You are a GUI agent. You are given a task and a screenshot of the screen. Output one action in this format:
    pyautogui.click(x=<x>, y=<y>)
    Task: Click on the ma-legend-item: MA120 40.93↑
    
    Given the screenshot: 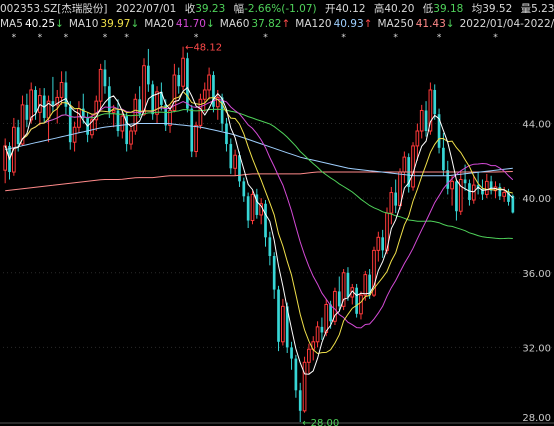 What is the action you would take?
    pyautogui.click(x=333, y=24)
    